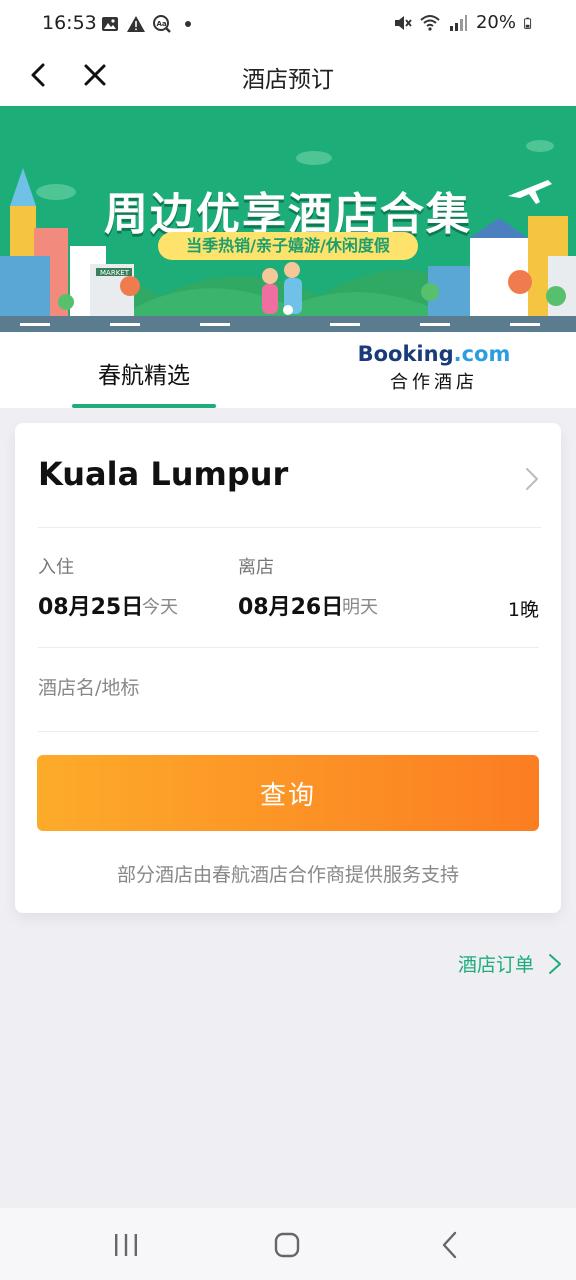 Image resolution: width=576 pixels, height=1280 pixels. I want to click on system-back-icon, so click(449, 1245).